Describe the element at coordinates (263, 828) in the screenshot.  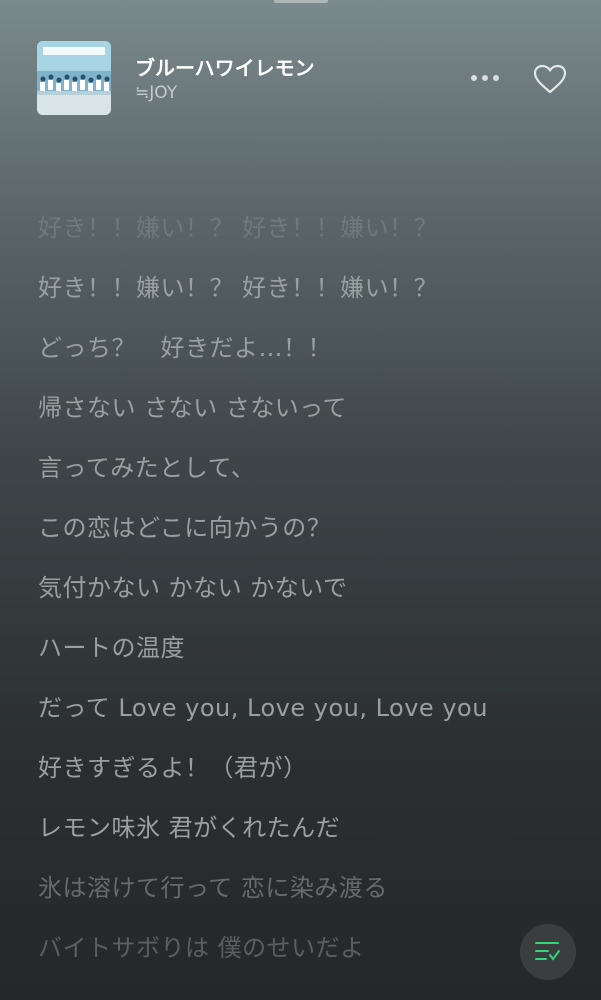
I see `lyric-line: レモン味氷 君がくれたんだ` at that location.